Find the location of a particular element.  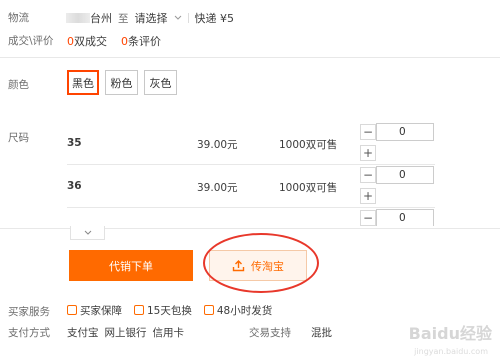

service-label: 48小时发货 is located at coordinates (244, 311).